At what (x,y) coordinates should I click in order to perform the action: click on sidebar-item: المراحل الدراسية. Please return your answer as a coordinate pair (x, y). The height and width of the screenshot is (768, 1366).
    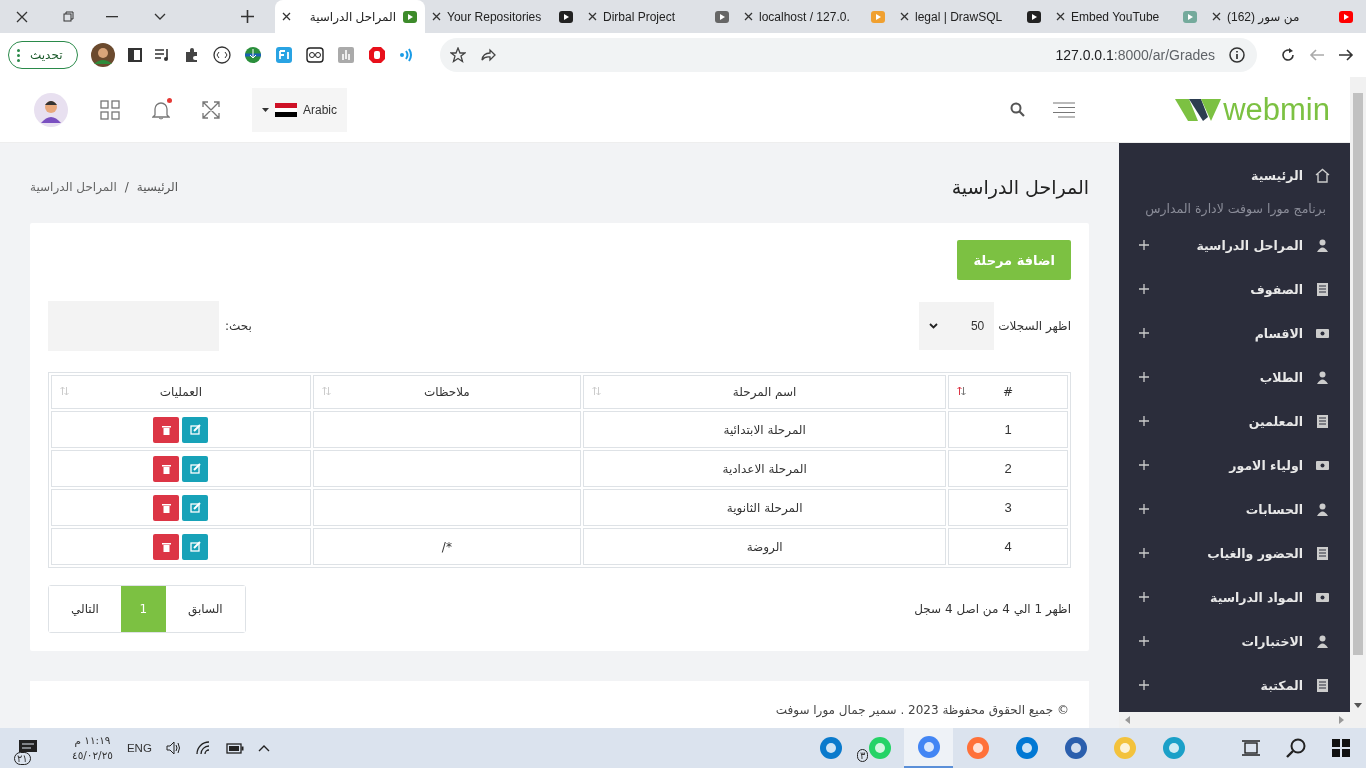
    Looking at the image, I should click on (1249, 245).